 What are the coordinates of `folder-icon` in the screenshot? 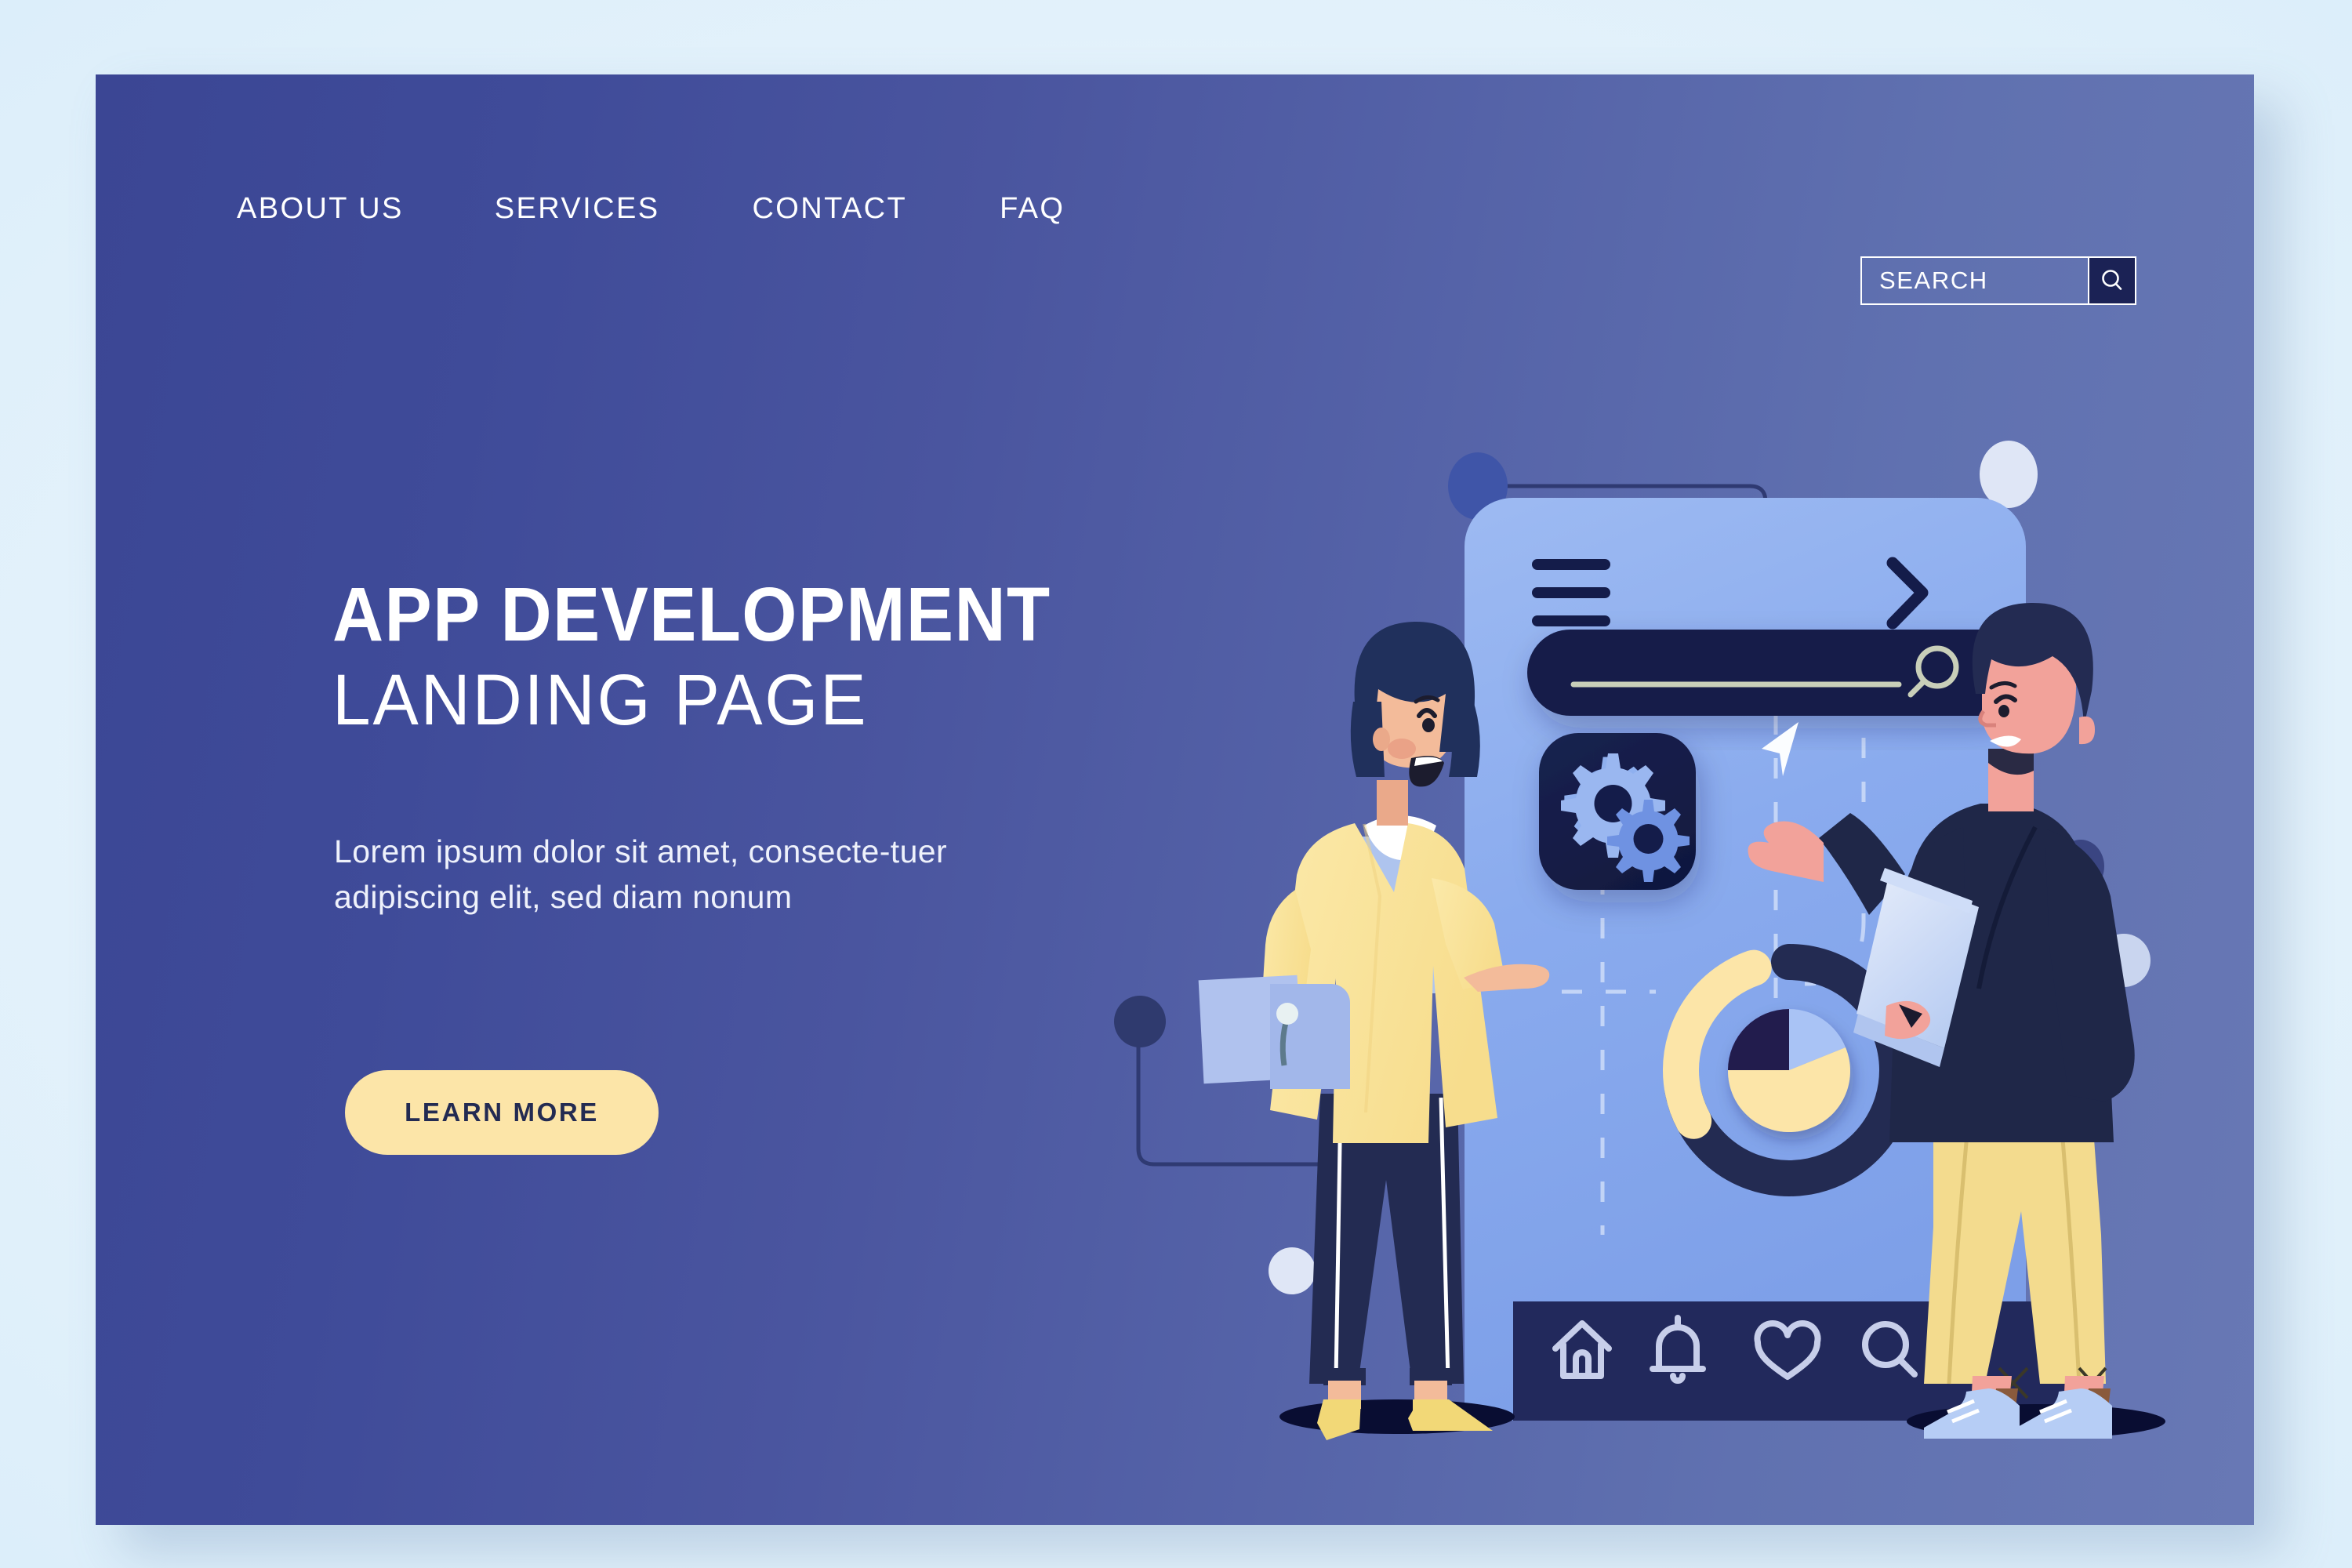 It's located at (1310, 1036).